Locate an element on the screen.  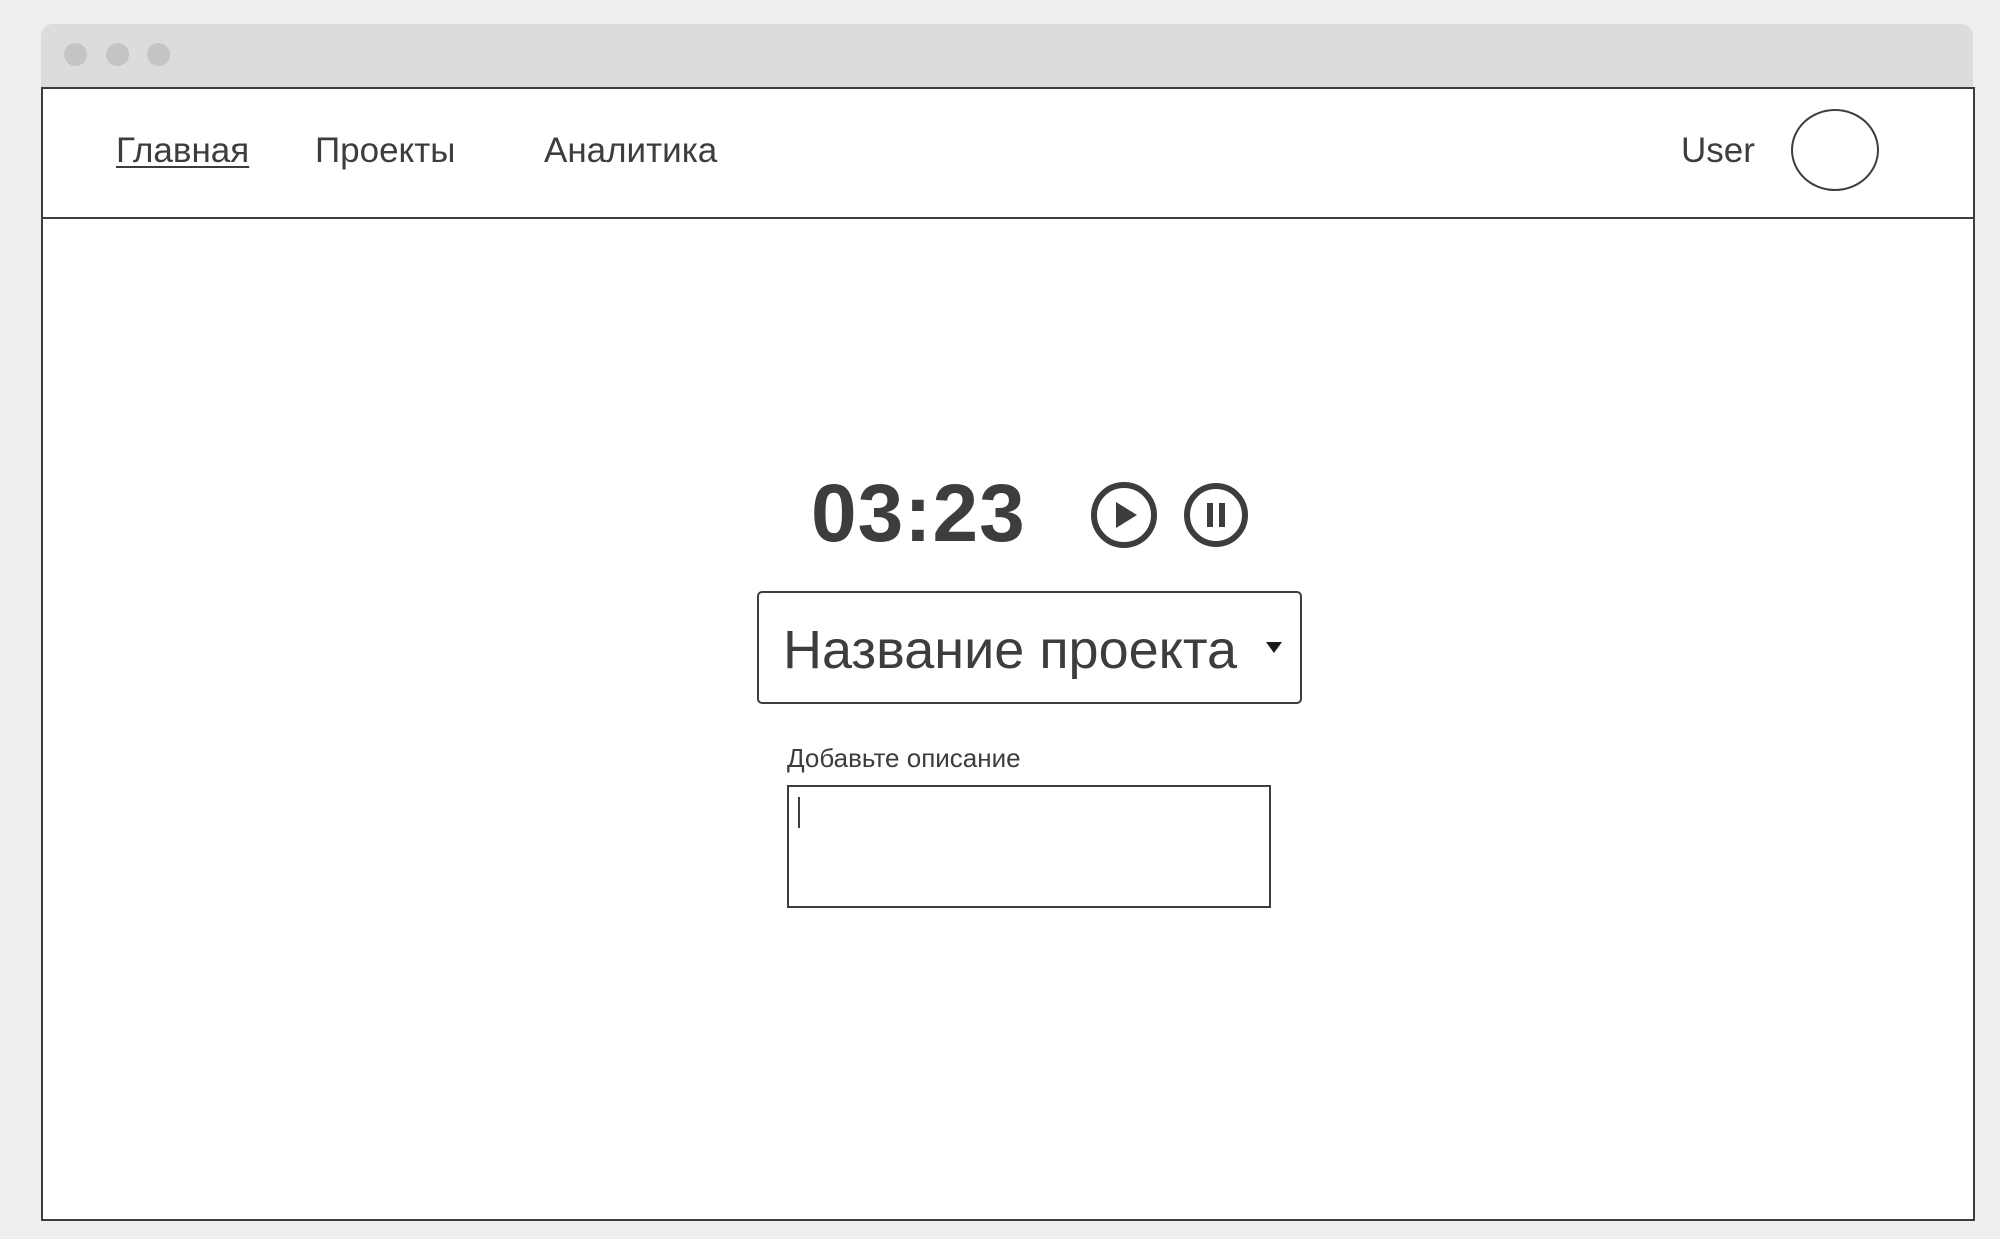
play-button is located at coordinates (1124, 515).